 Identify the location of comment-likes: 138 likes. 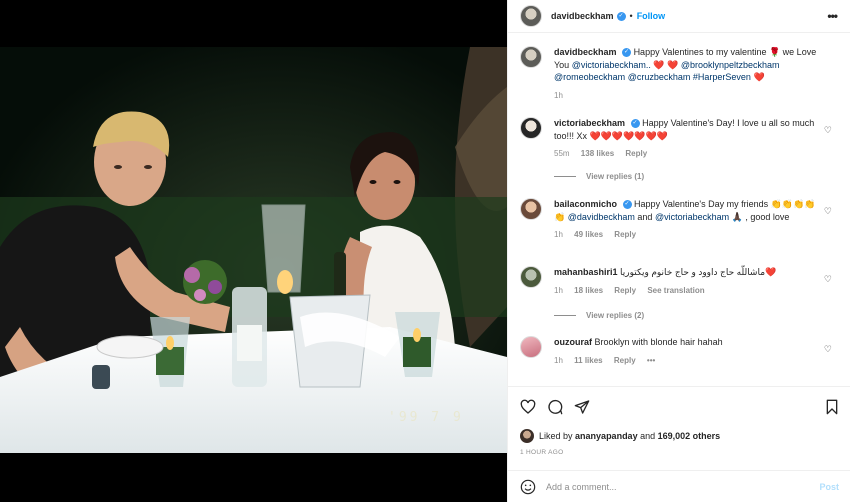
(597, 153).